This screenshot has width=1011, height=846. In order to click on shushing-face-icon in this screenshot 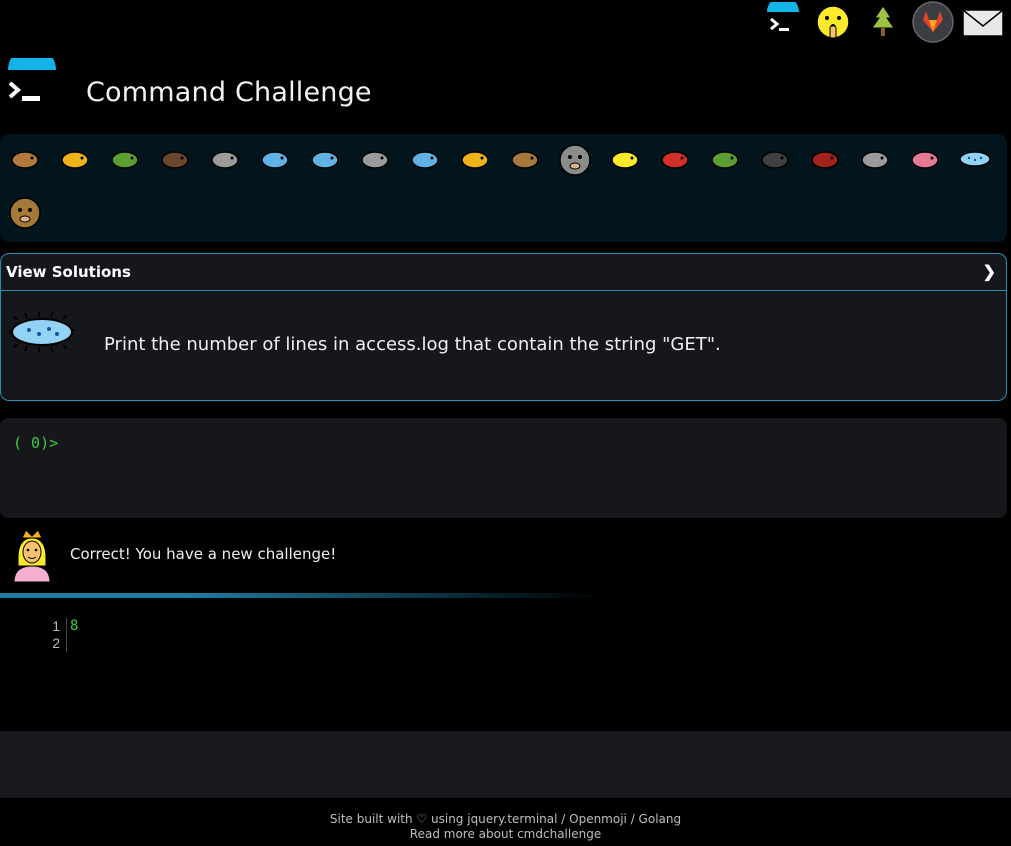, I will do `click(833, 22)`.